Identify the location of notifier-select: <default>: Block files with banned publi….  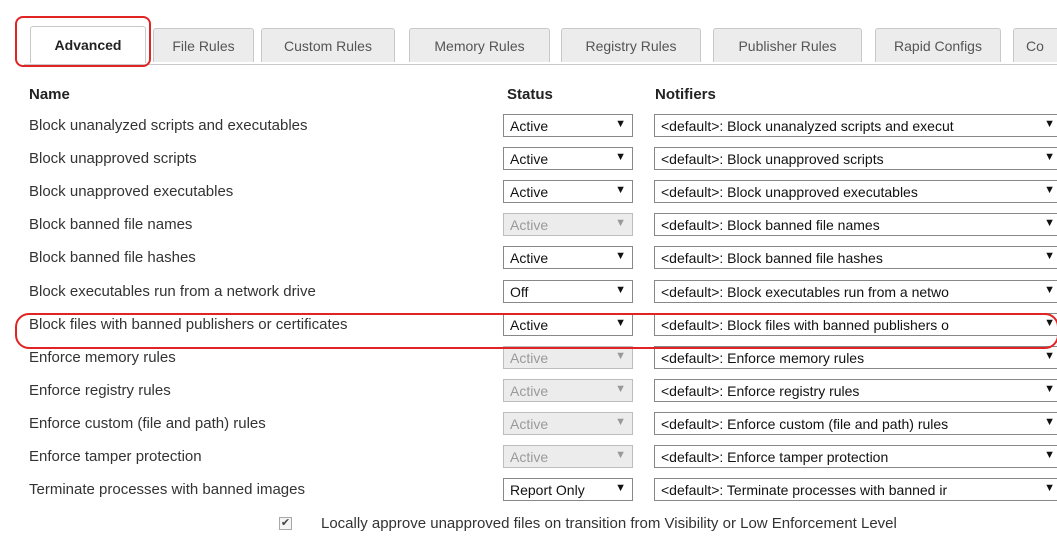
(855, 324).